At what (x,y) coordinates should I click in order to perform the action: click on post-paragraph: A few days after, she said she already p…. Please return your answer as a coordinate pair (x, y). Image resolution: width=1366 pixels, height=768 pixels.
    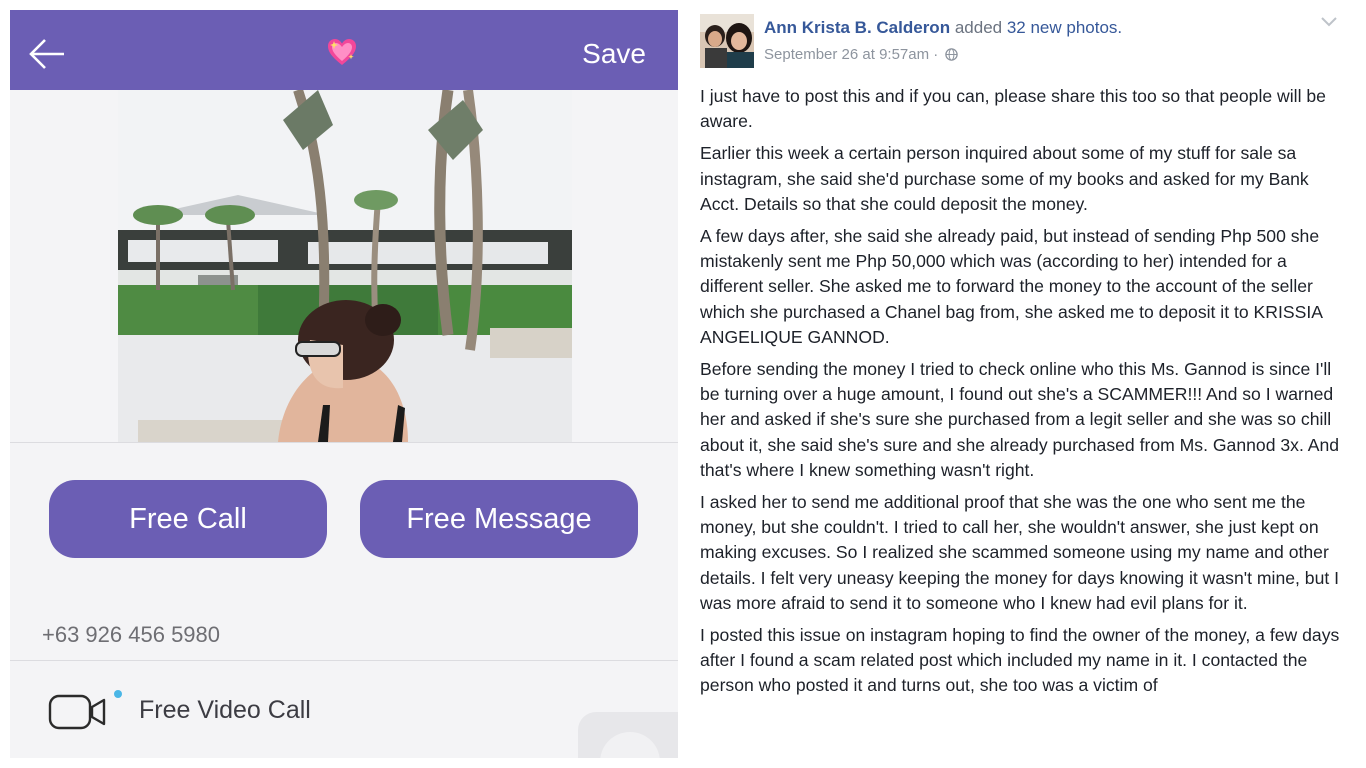
    Looking at the image, I should click on (1011, 286).